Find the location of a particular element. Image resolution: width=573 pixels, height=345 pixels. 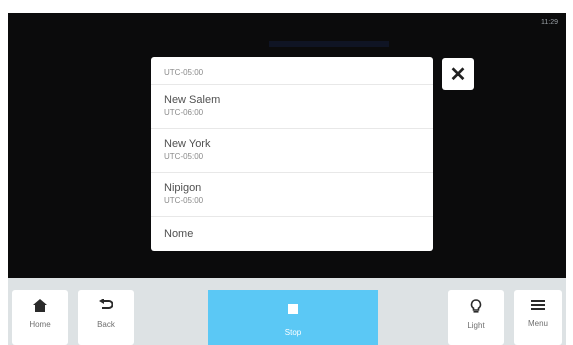

lightbulb-icon is located at coordinates (476, 306).